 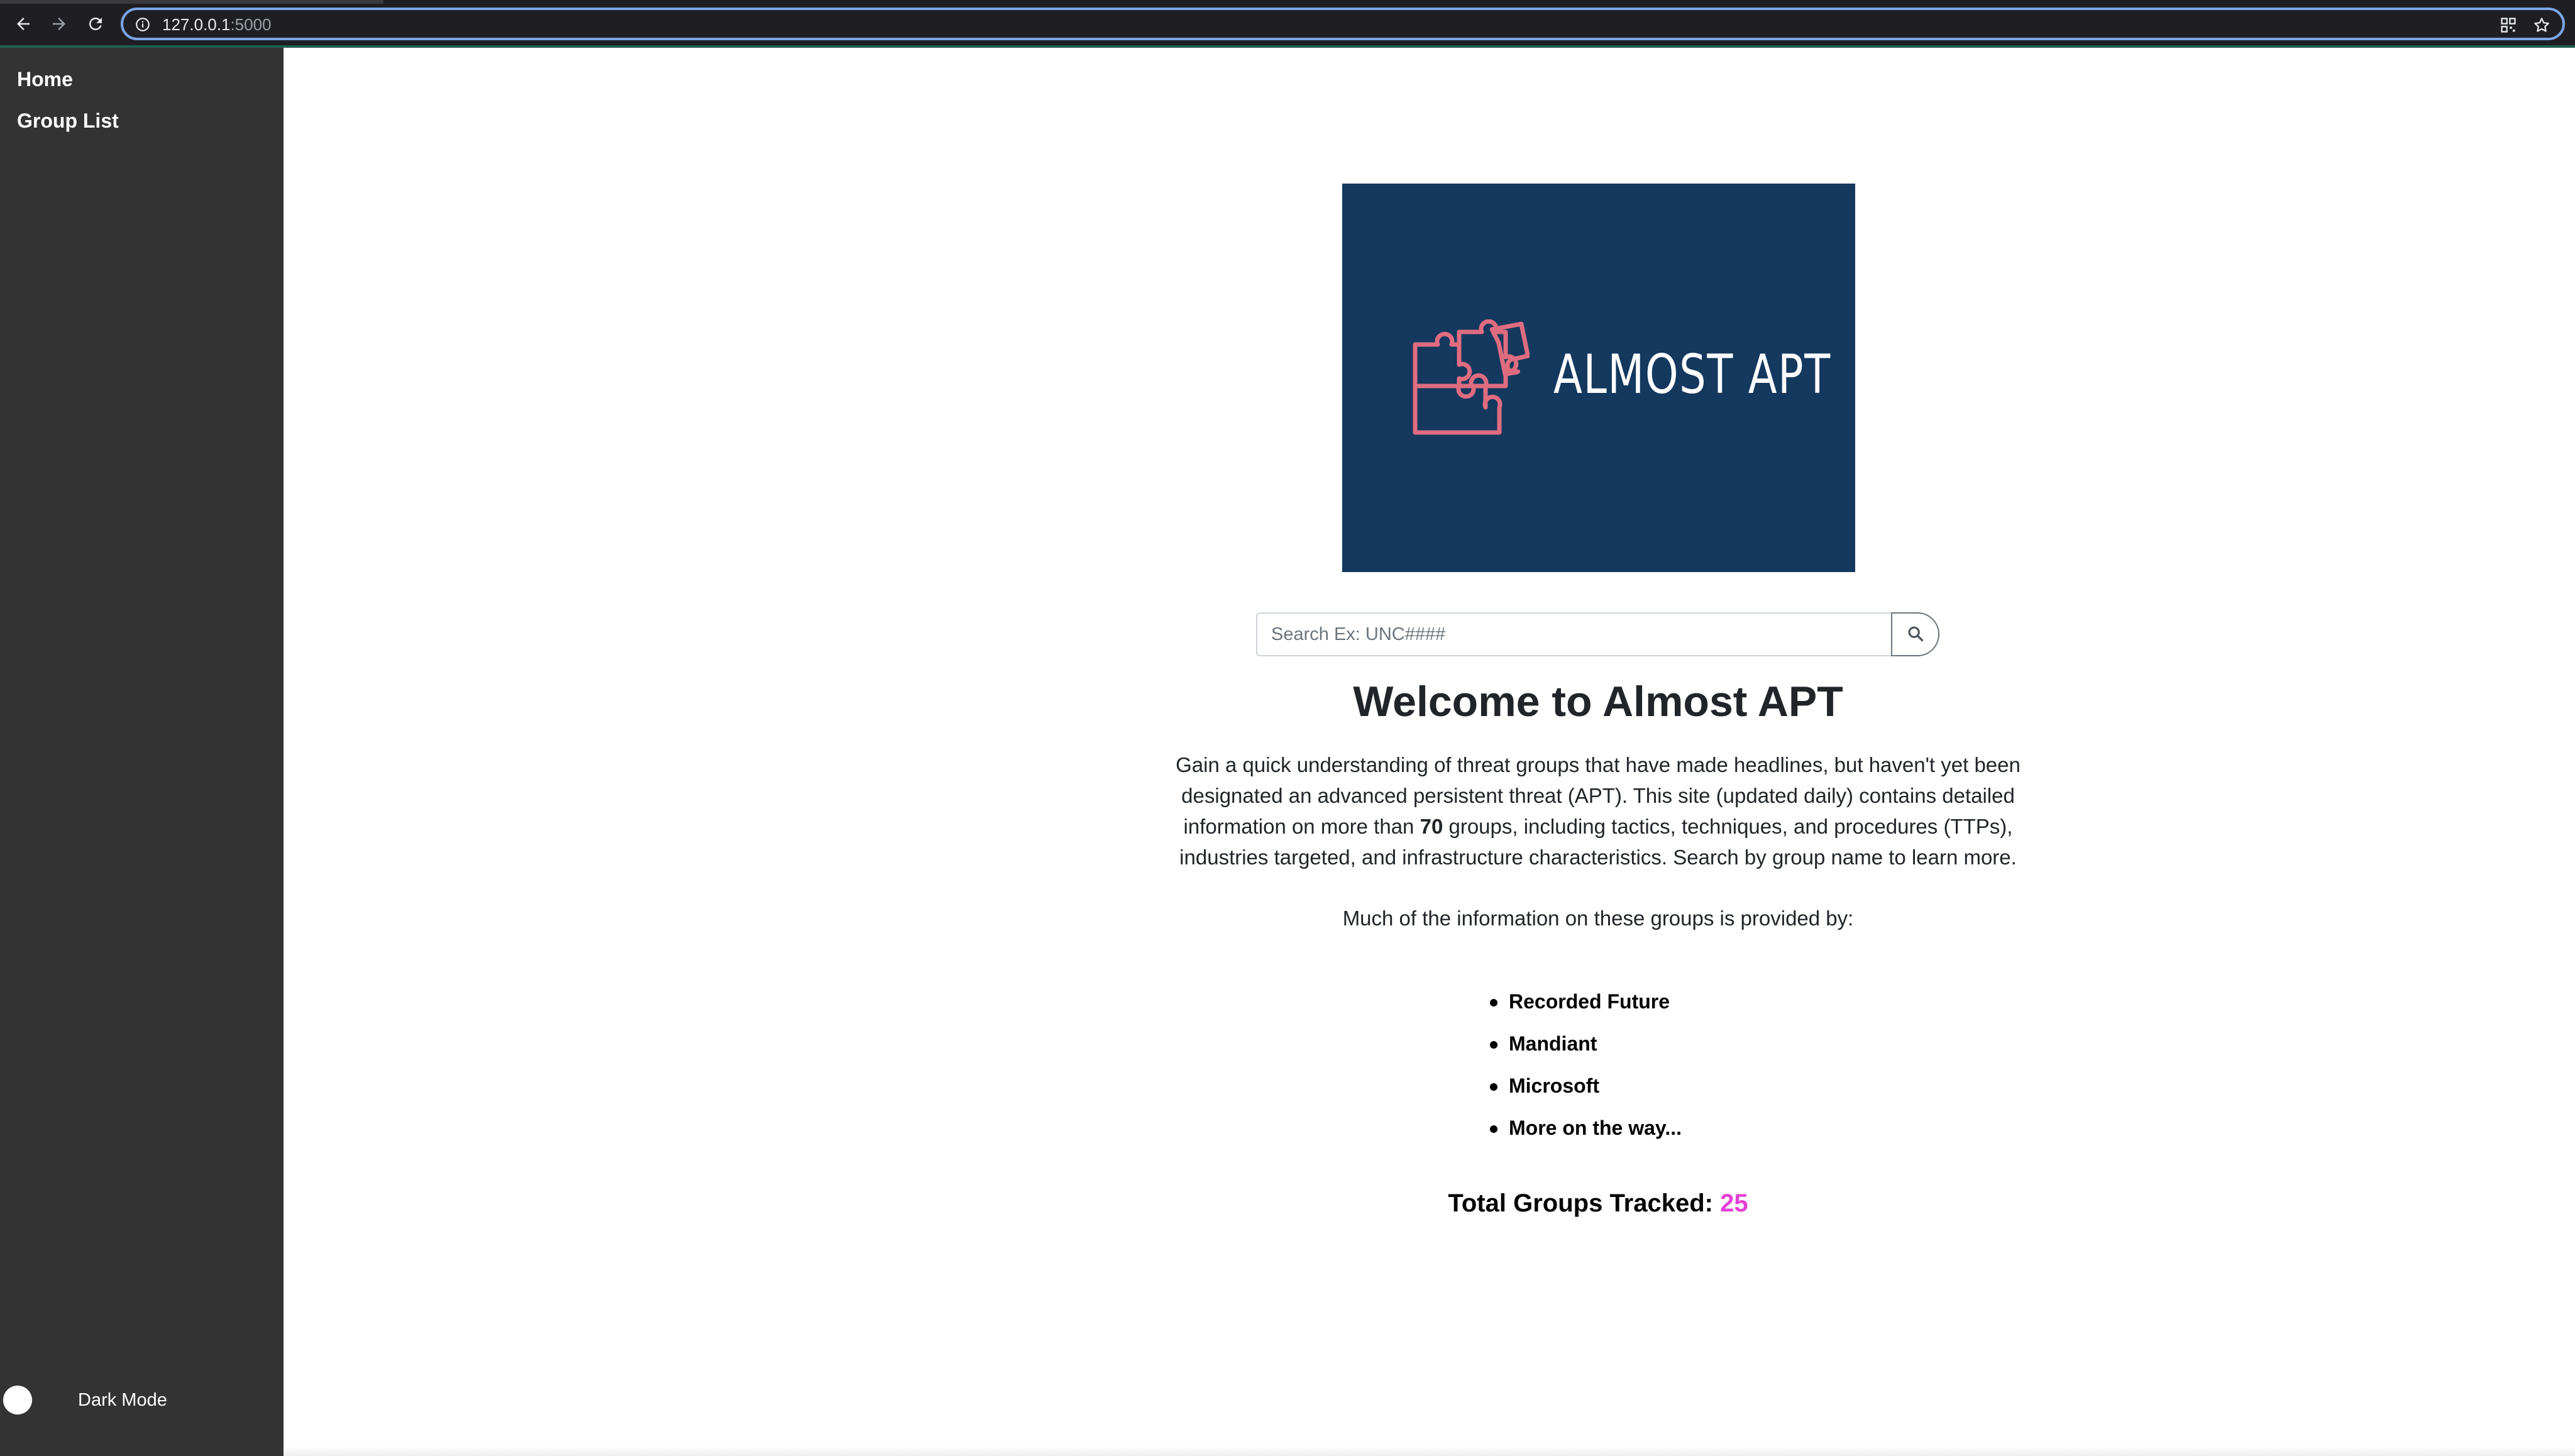 What do you see at coordinates (1430, 1451) in the screenshot?
I see `bottom-edge` at bounding box center [1430, 1451].